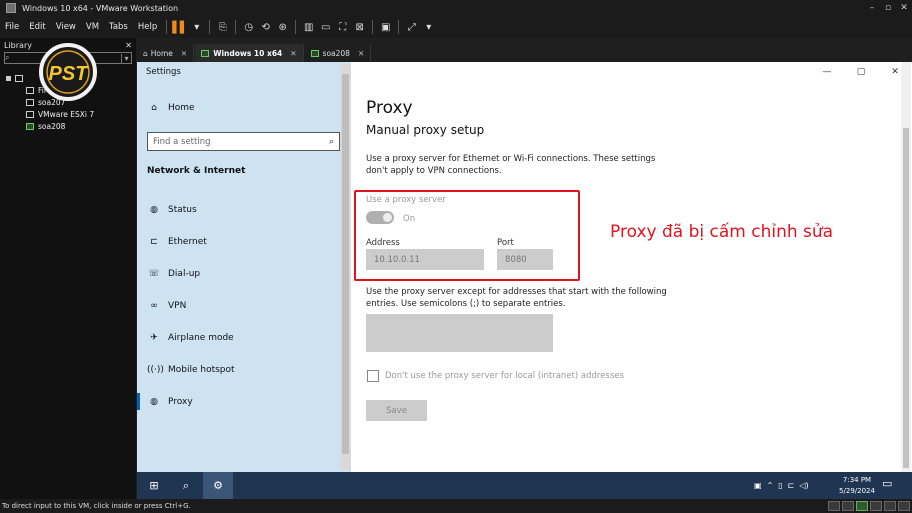 The height and width of the screenshot is (513, 912). Describe the element at coordinates (459, 333) in the screenshot. I see `exceptions-input` at that location.